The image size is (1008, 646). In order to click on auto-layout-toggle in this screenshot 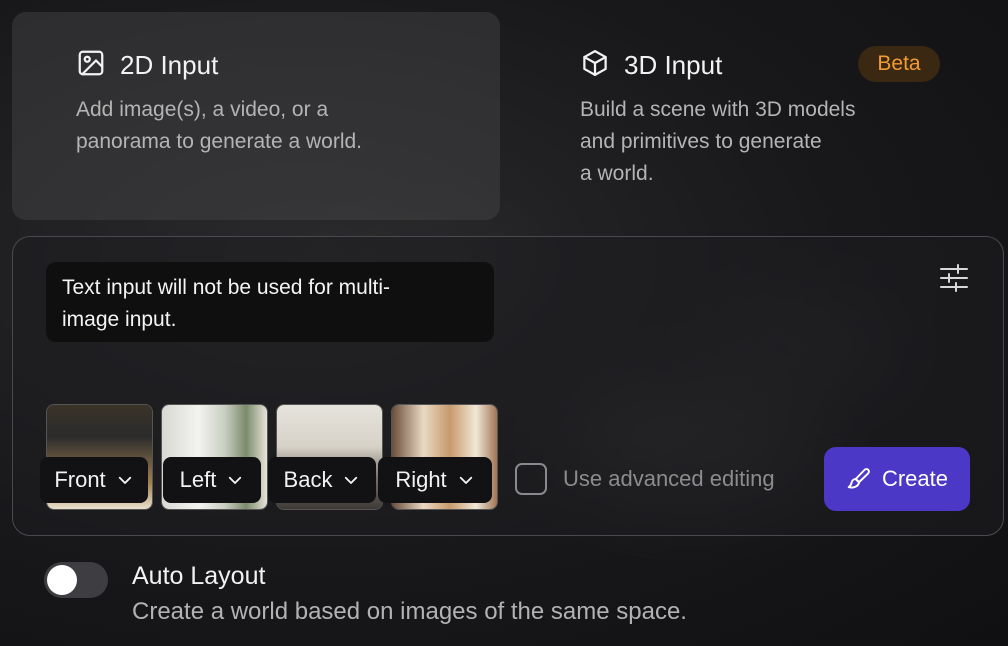, I will do `click(76, 580)`.